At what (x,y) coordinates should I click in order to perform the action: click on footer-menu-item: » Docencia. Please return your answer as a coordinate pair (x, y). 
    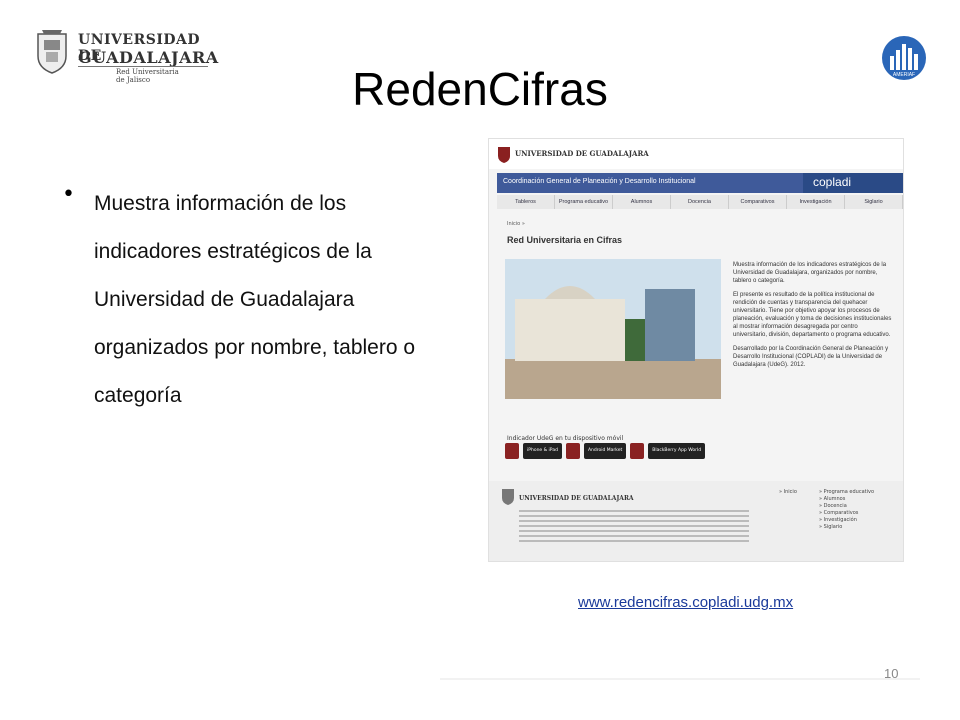
    Looking at the image, I should click on (833, 506).